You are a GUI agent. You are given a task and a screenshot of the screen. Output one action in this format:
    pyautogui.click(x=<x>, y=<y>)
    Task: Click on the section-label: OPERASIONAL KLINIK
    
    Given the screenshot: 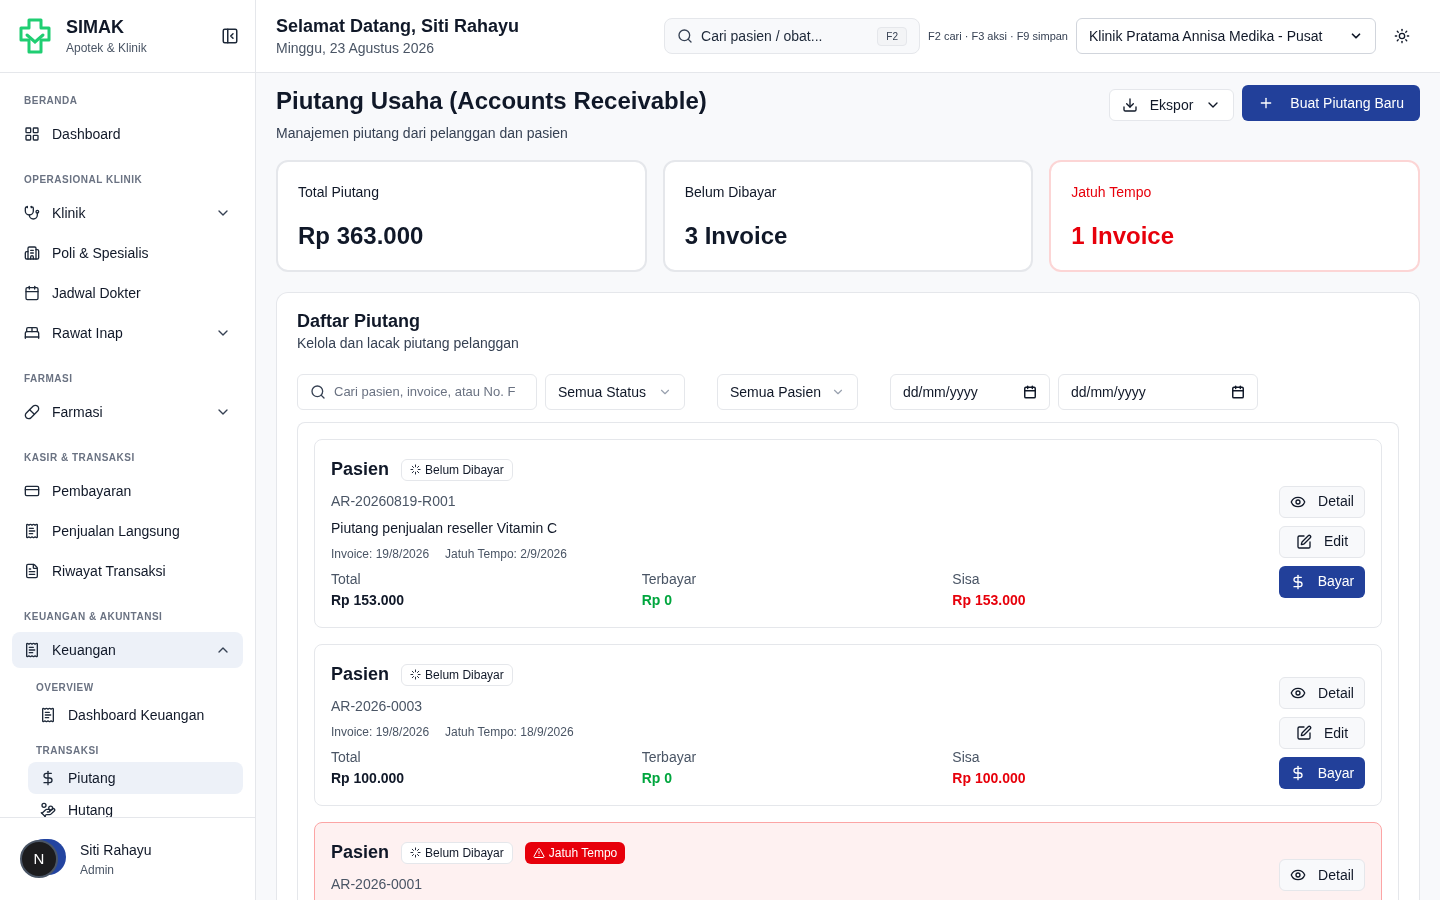 What is the action you would take?
    pyautogui.click(x=83, y=180)
    